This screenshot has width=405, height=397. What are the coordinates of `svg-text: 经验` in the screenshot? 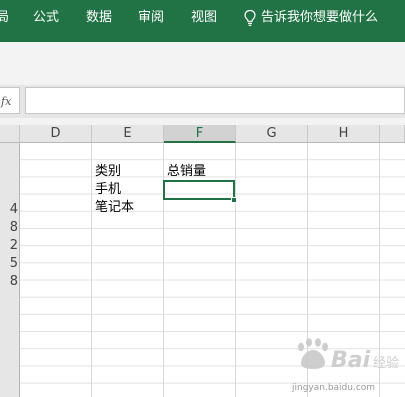 It's located at (386, 363).